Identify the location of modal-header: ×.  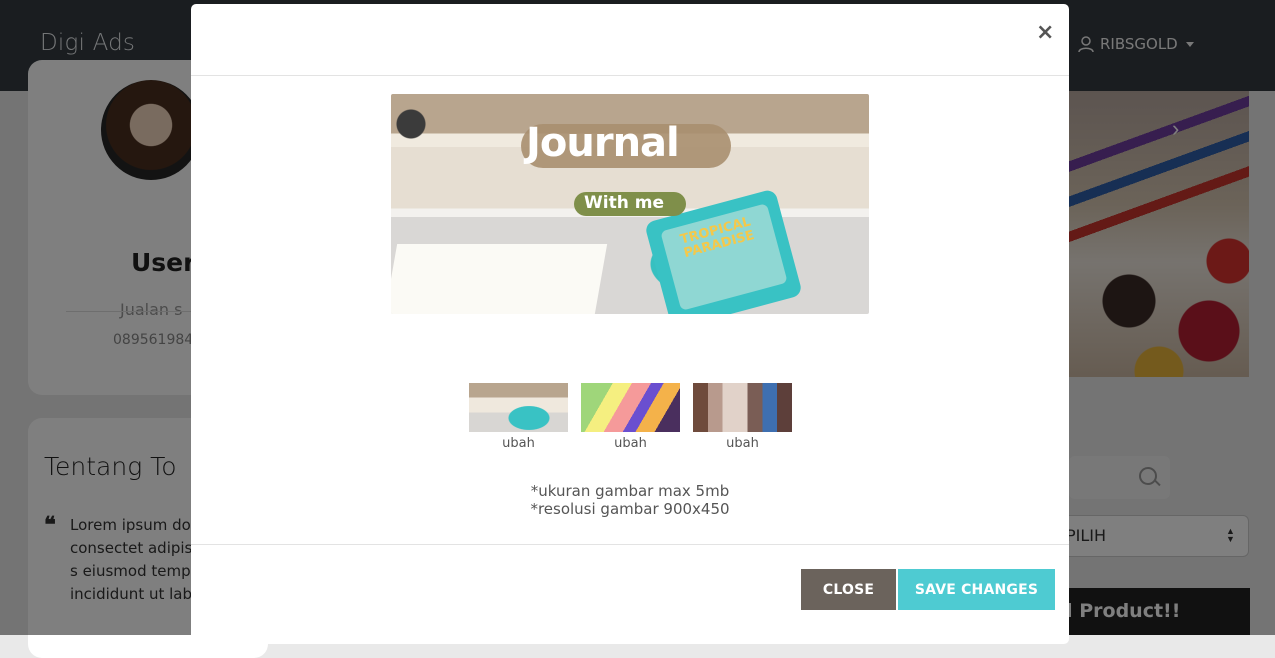
(630, 40).